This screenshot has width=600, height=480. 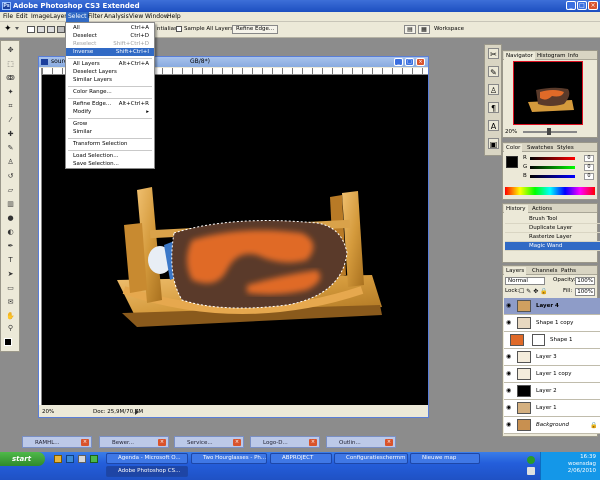 What do you see at coordinates (552, 323) in the screenshot?
I see `layer-row-shape-1-copy: ◉ Shape 1 copy` at bounding box center [552, 323].